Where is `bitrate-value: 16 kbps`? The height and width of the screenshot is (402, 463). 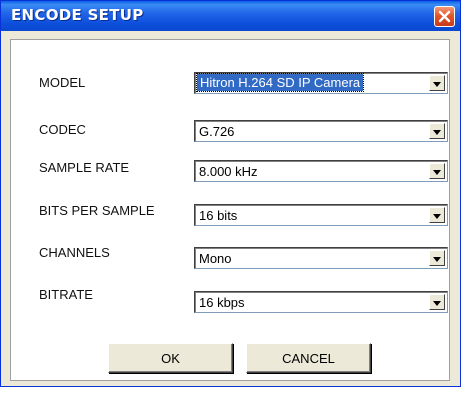
bitrate-value: 16 kbps is located at coordinates (222, 302).